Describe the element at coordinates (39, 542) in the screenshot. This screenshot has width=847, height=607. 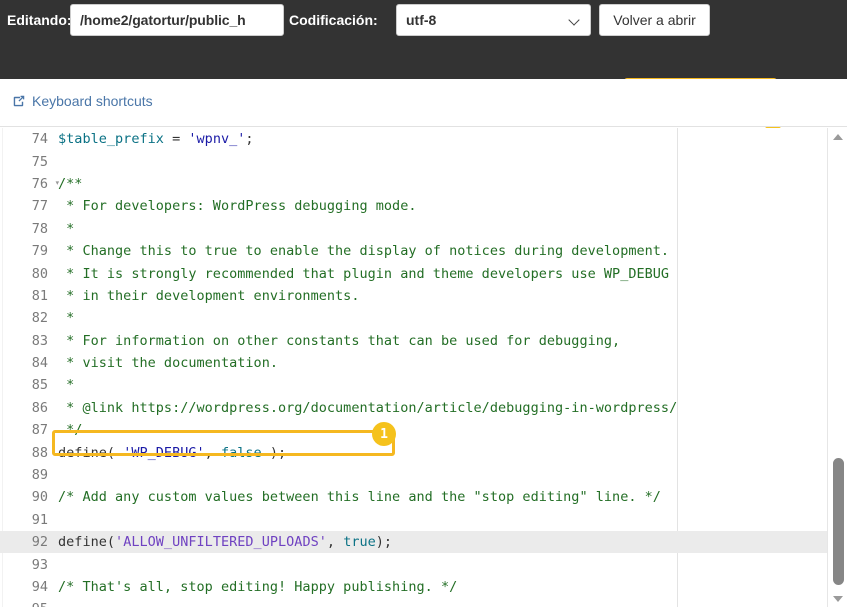
I see `line-number: 92` at that location.